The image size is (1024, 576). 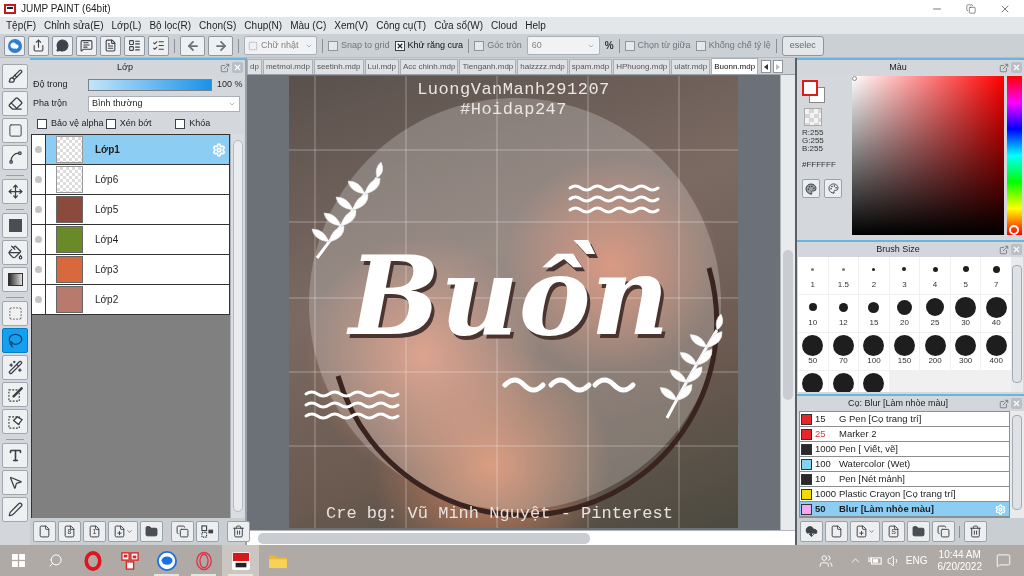 I want to click on share-button, so click(x=38, y=45).